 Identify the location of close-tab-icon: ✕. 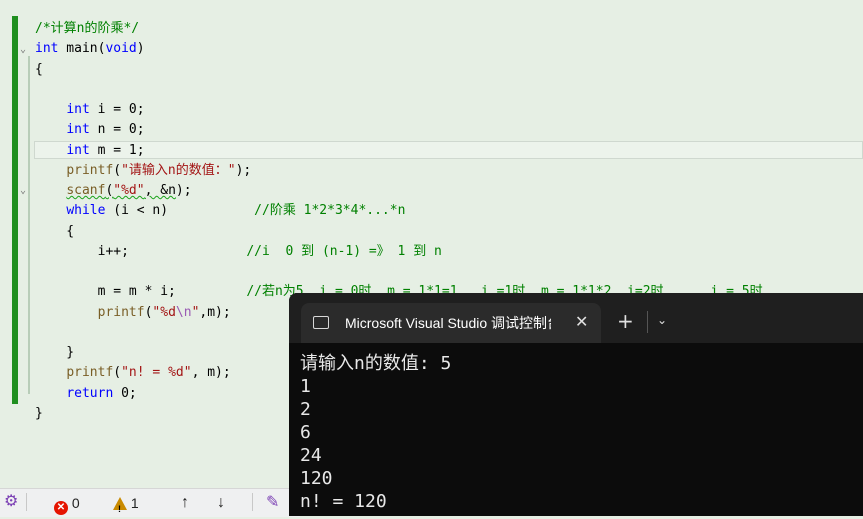
(581, 321).